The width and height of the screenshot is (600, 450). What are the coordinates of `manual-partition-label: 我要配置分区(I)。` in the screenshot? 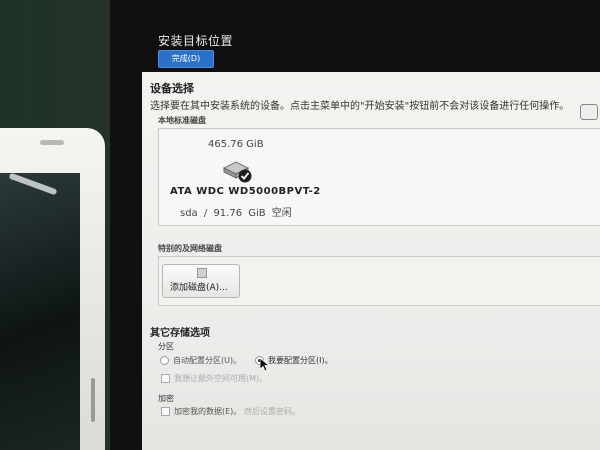 It's located at (300, 360).